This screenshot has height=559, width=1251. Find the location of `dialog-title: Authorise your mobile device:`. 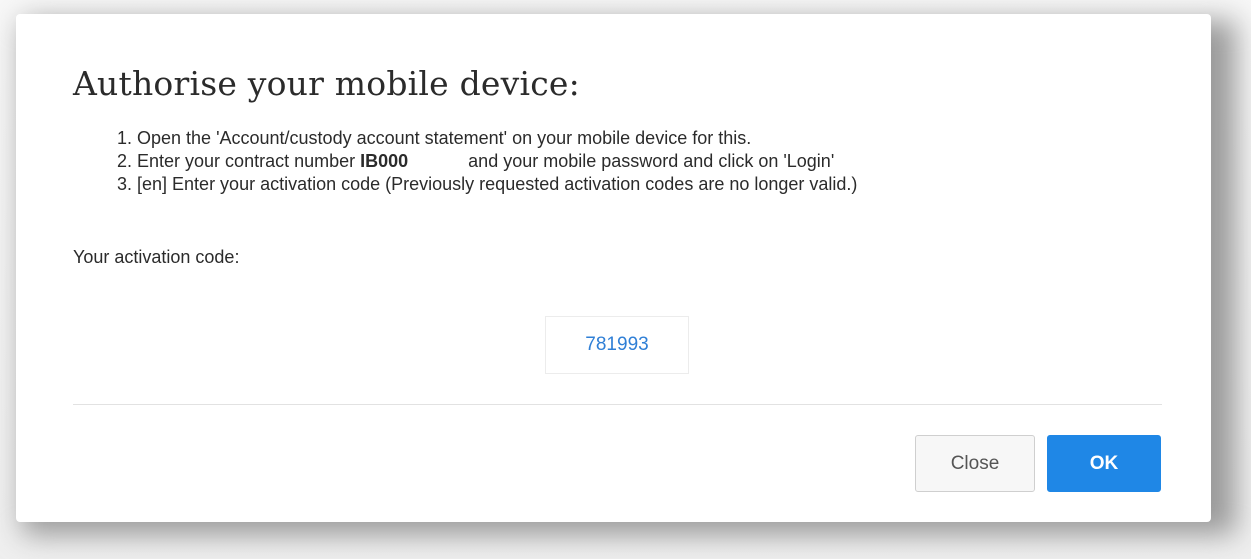

dialog-title: Authorise your mobile device: is located at coordinates (326, 83).